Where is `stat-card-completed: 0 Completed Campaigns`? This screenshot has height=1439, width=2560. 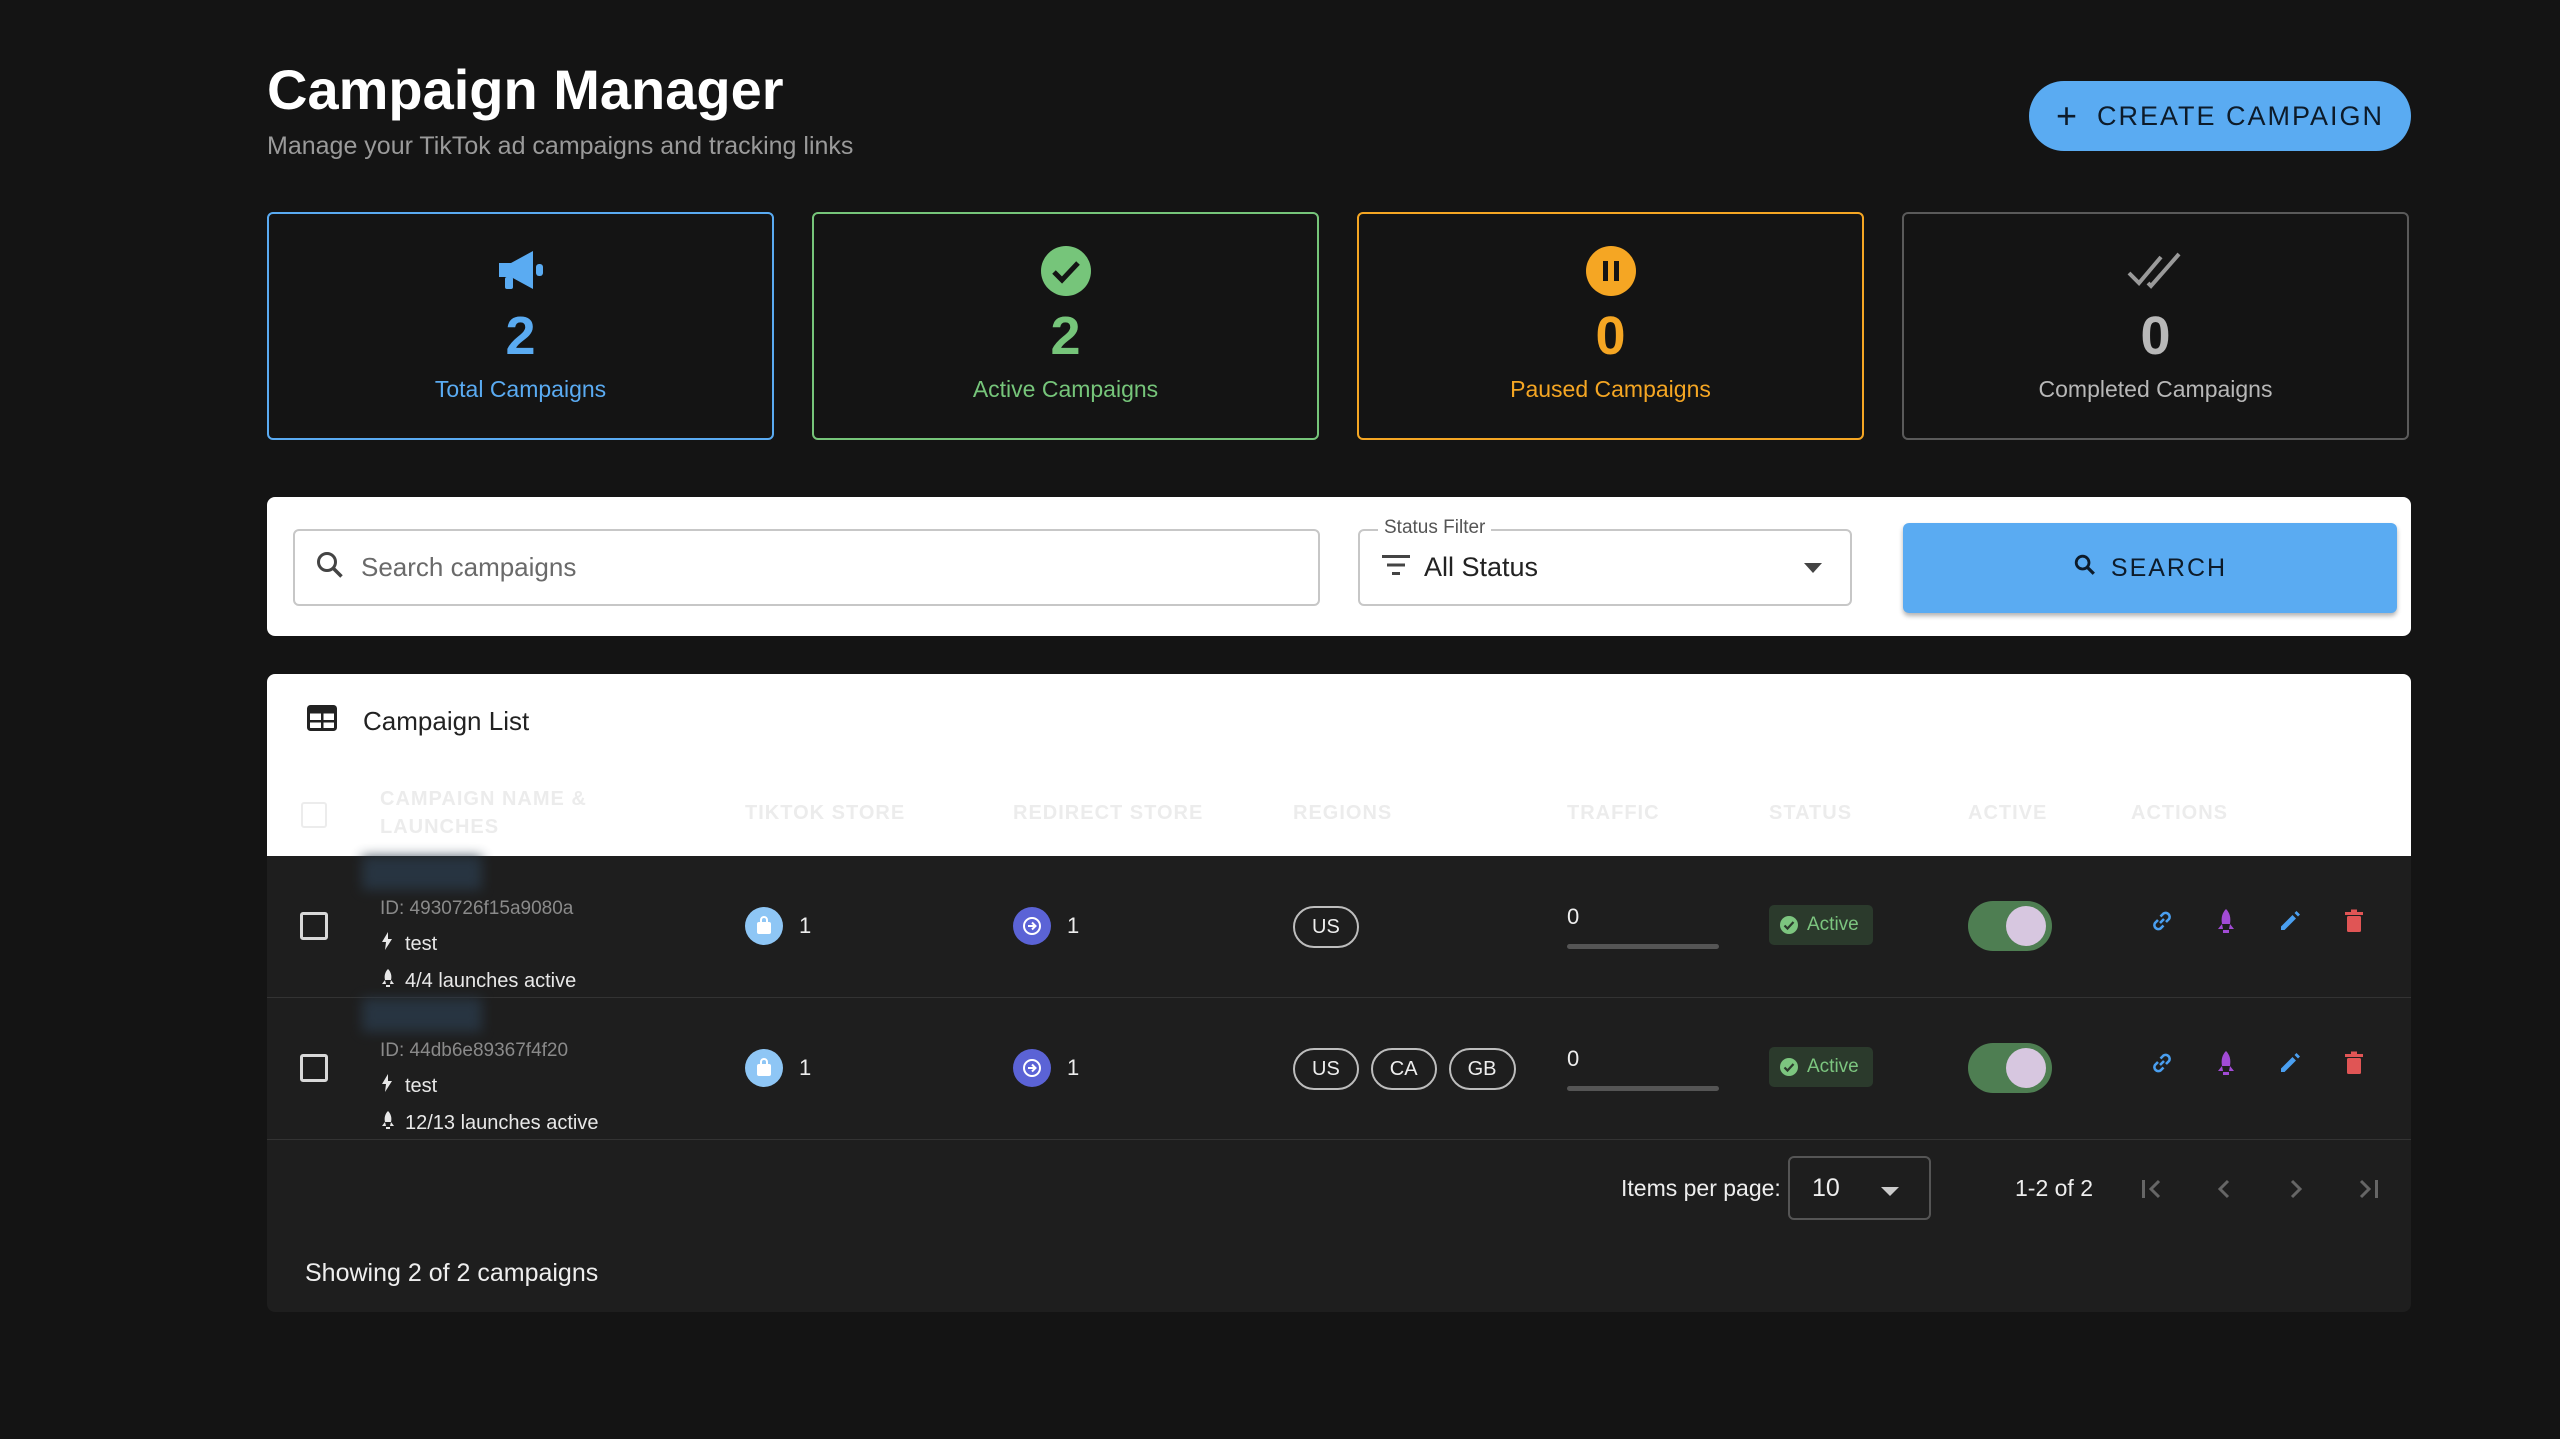 stat-card-completed: 0 Completed Campaigns is located at coordinates (2155, 326).